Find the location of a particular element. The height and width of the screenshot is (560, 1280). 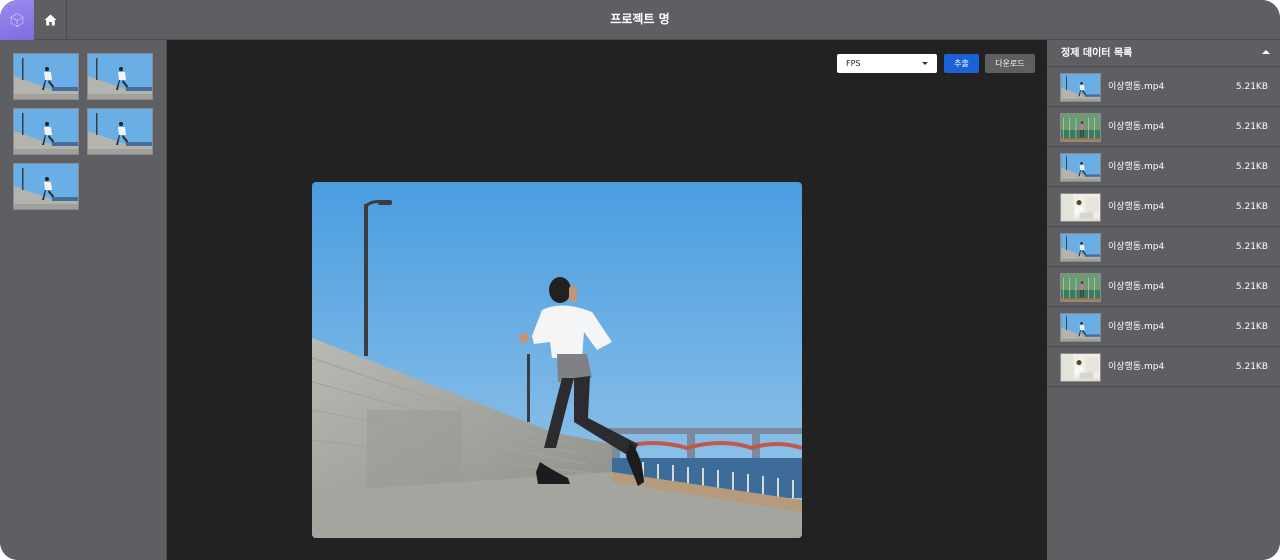

chevron-down-icon is located at coordinates (925, 63).